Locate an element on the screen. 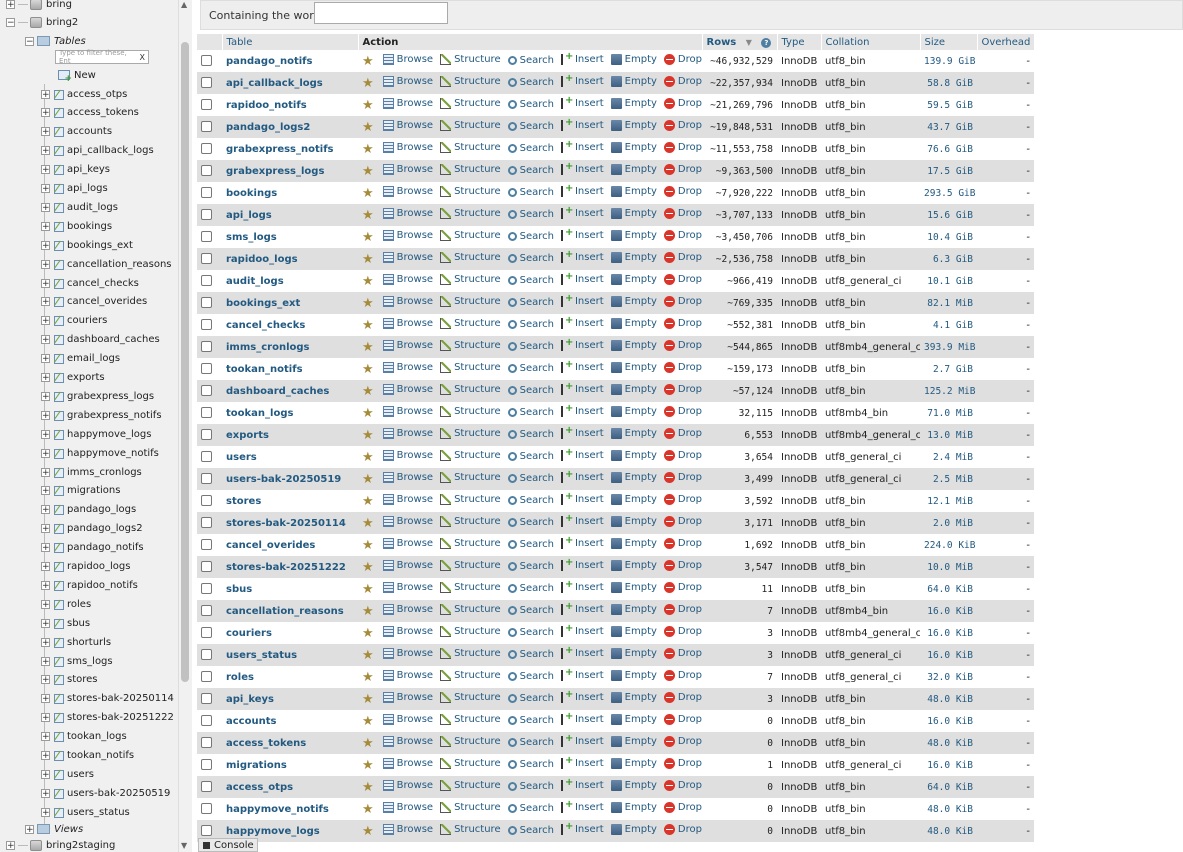  table-name-link: sms_logs is located at coordinates (251, 237).